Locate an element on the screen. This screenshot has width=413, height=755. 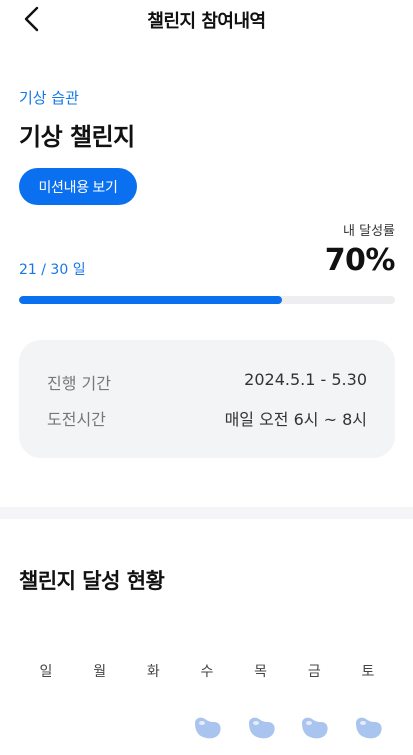
challenge-category: 기상 습관 is located at coordinates (49, 98).